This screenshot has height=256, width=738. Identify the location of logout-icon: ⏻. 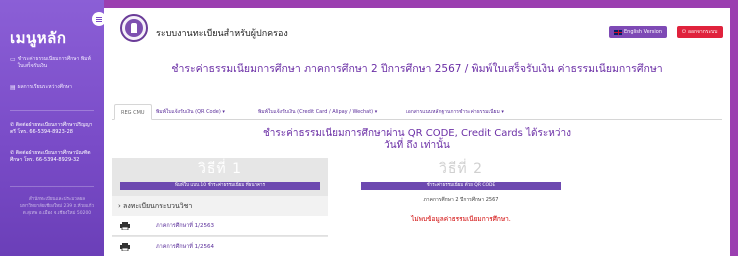
(684, 32).